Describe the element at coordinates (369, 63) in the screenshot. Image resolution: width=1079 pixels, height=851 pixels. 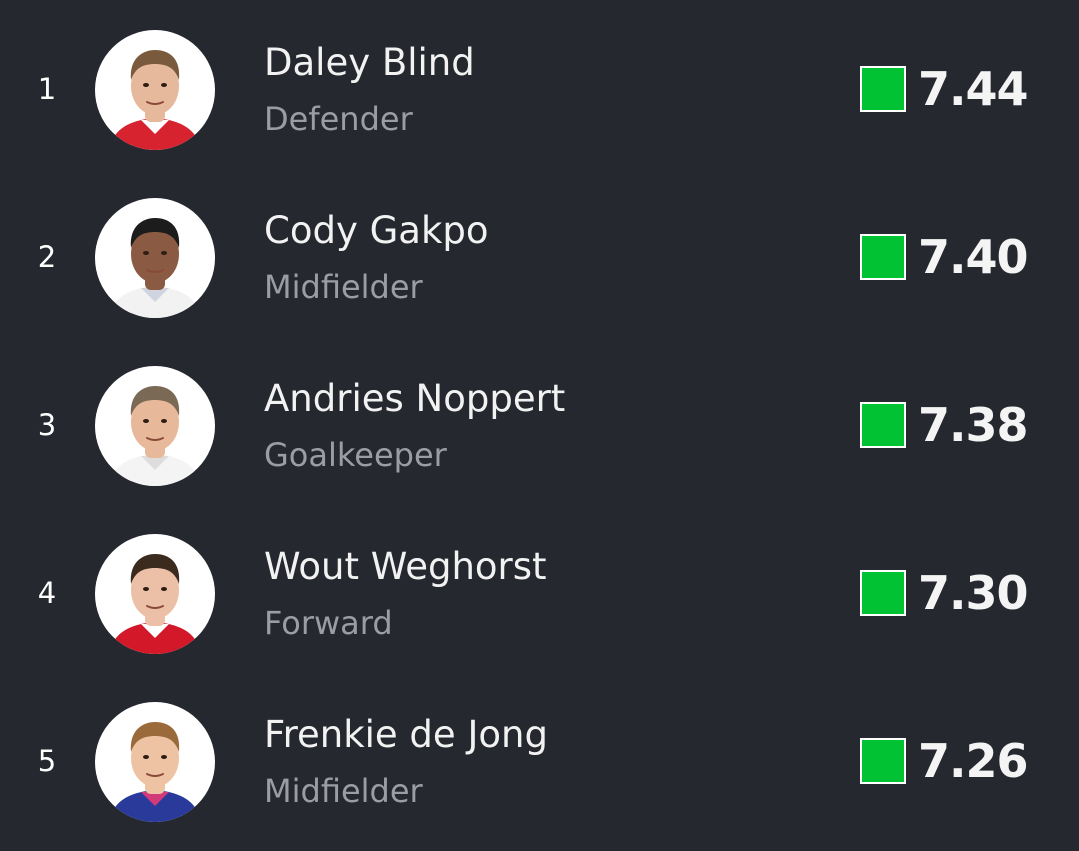
I see `player-name: Daley Blind` at that location.